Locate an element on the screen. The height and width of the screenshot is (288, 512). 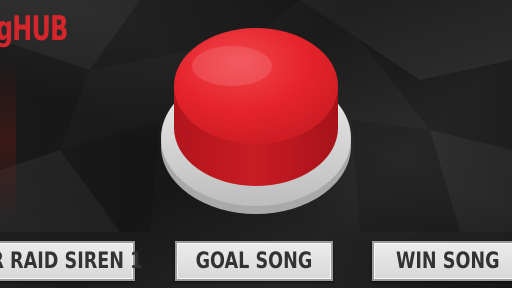
sound-button-air-raid-siren: IR RAID SIREN 1 is located at coordinates (71, 261).